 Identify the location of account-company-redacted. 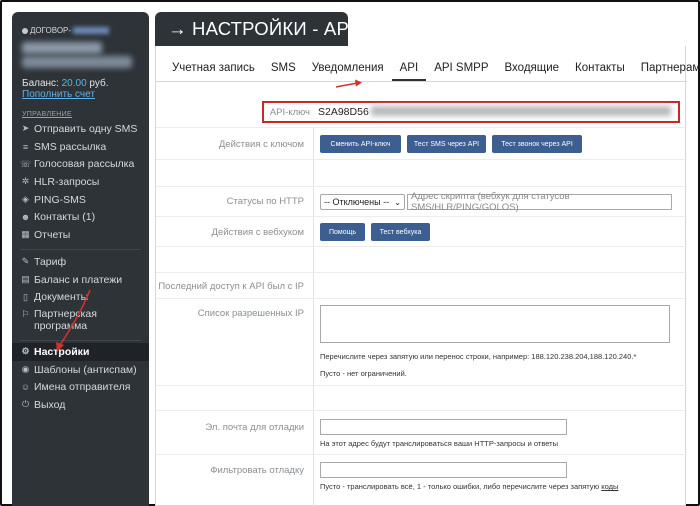
(77, 62).